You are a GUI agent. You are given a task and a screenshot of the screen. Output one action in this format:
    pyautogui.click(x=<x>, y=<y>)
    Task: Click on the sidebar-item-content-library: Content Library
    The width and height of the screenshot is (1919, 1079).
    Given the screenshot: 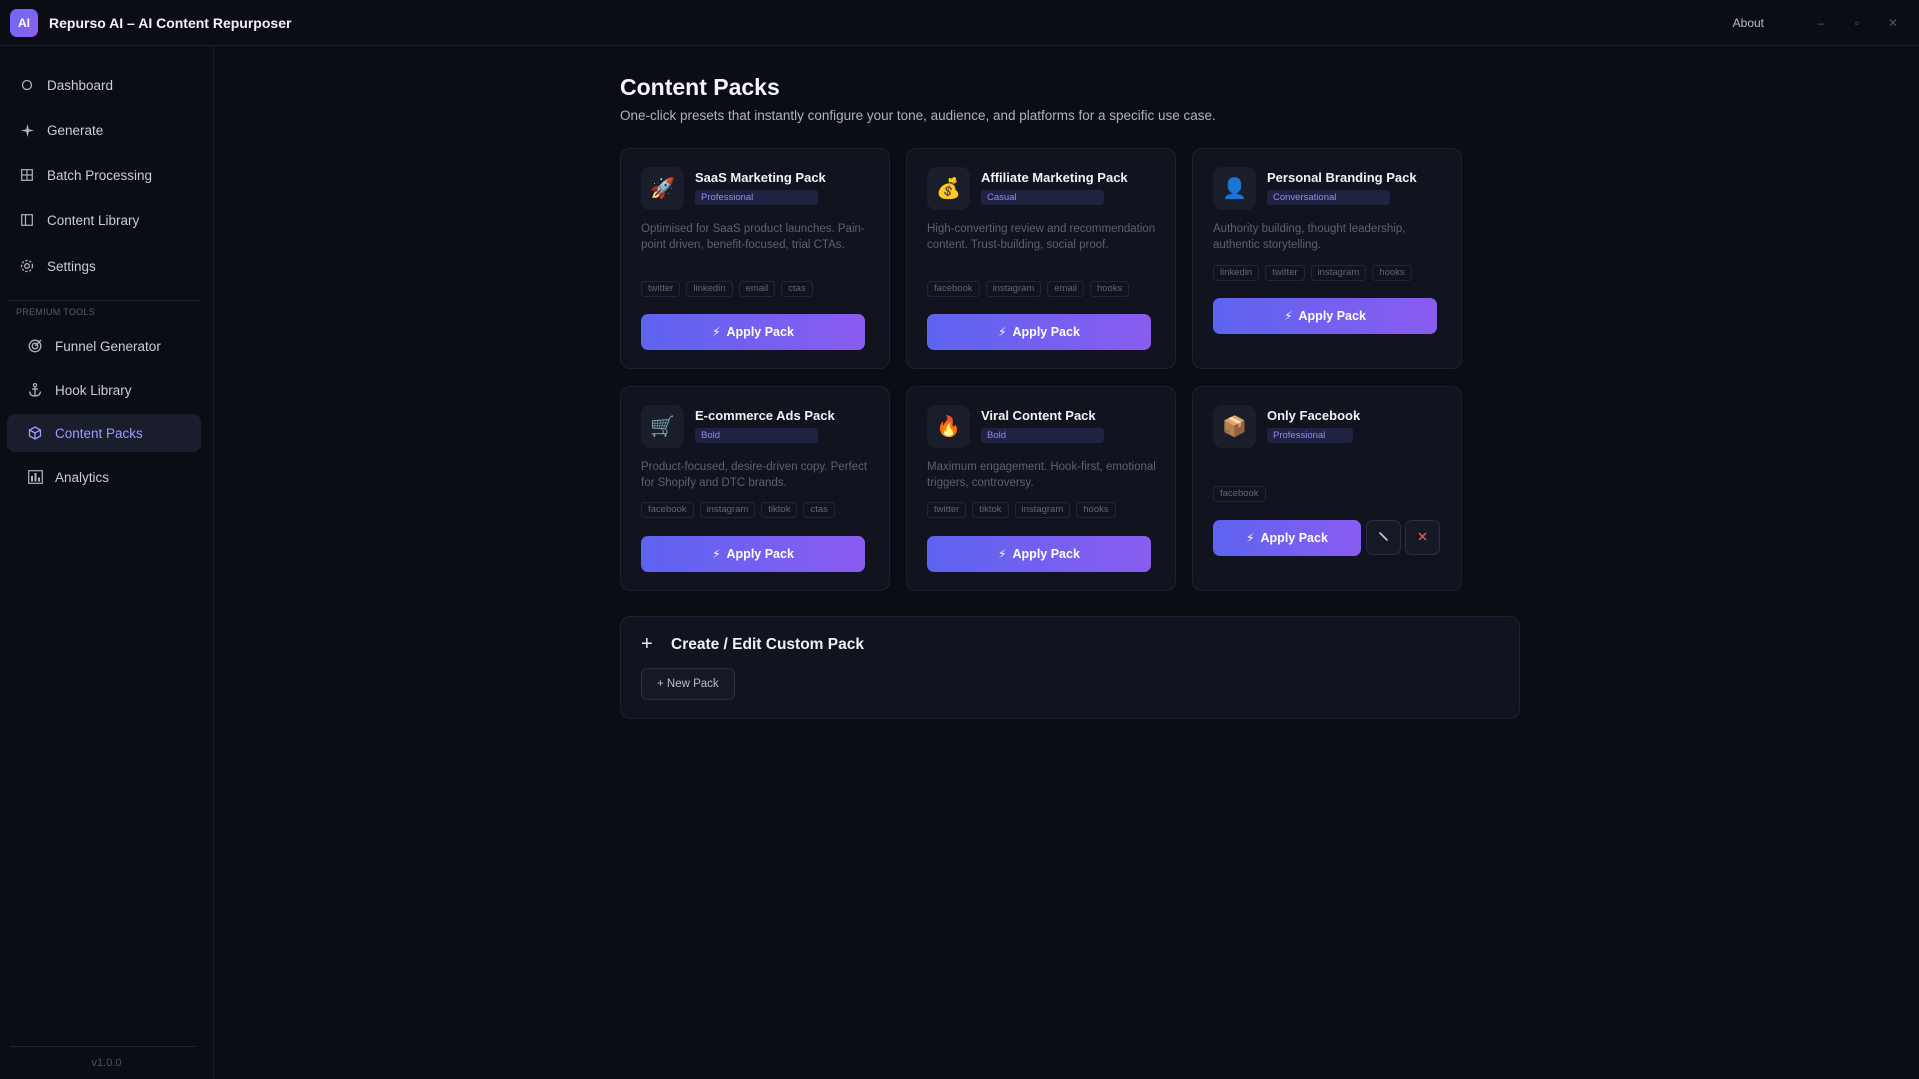 What is the action you would take?
    pyautogui.click(x=104, y=220)
    